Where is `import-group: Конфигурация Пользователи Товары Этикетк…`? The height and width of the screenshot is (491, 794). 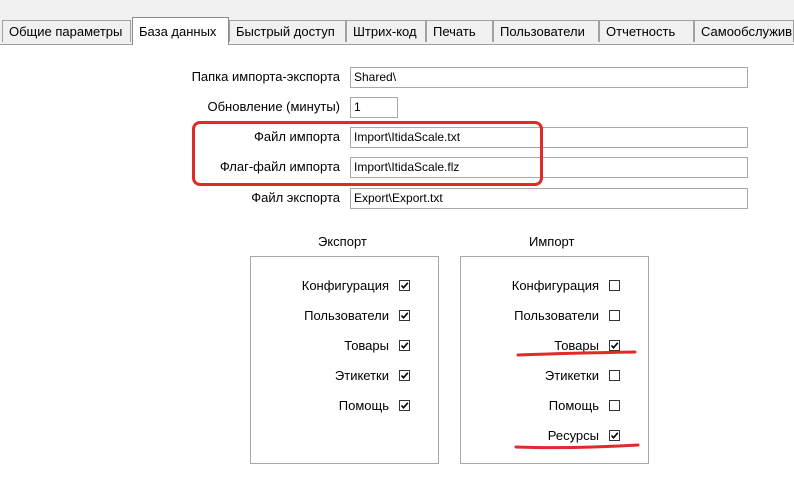 import-group: Конфигурация Пользователи Товары Этикетк… is located at coordinates (554, 360).